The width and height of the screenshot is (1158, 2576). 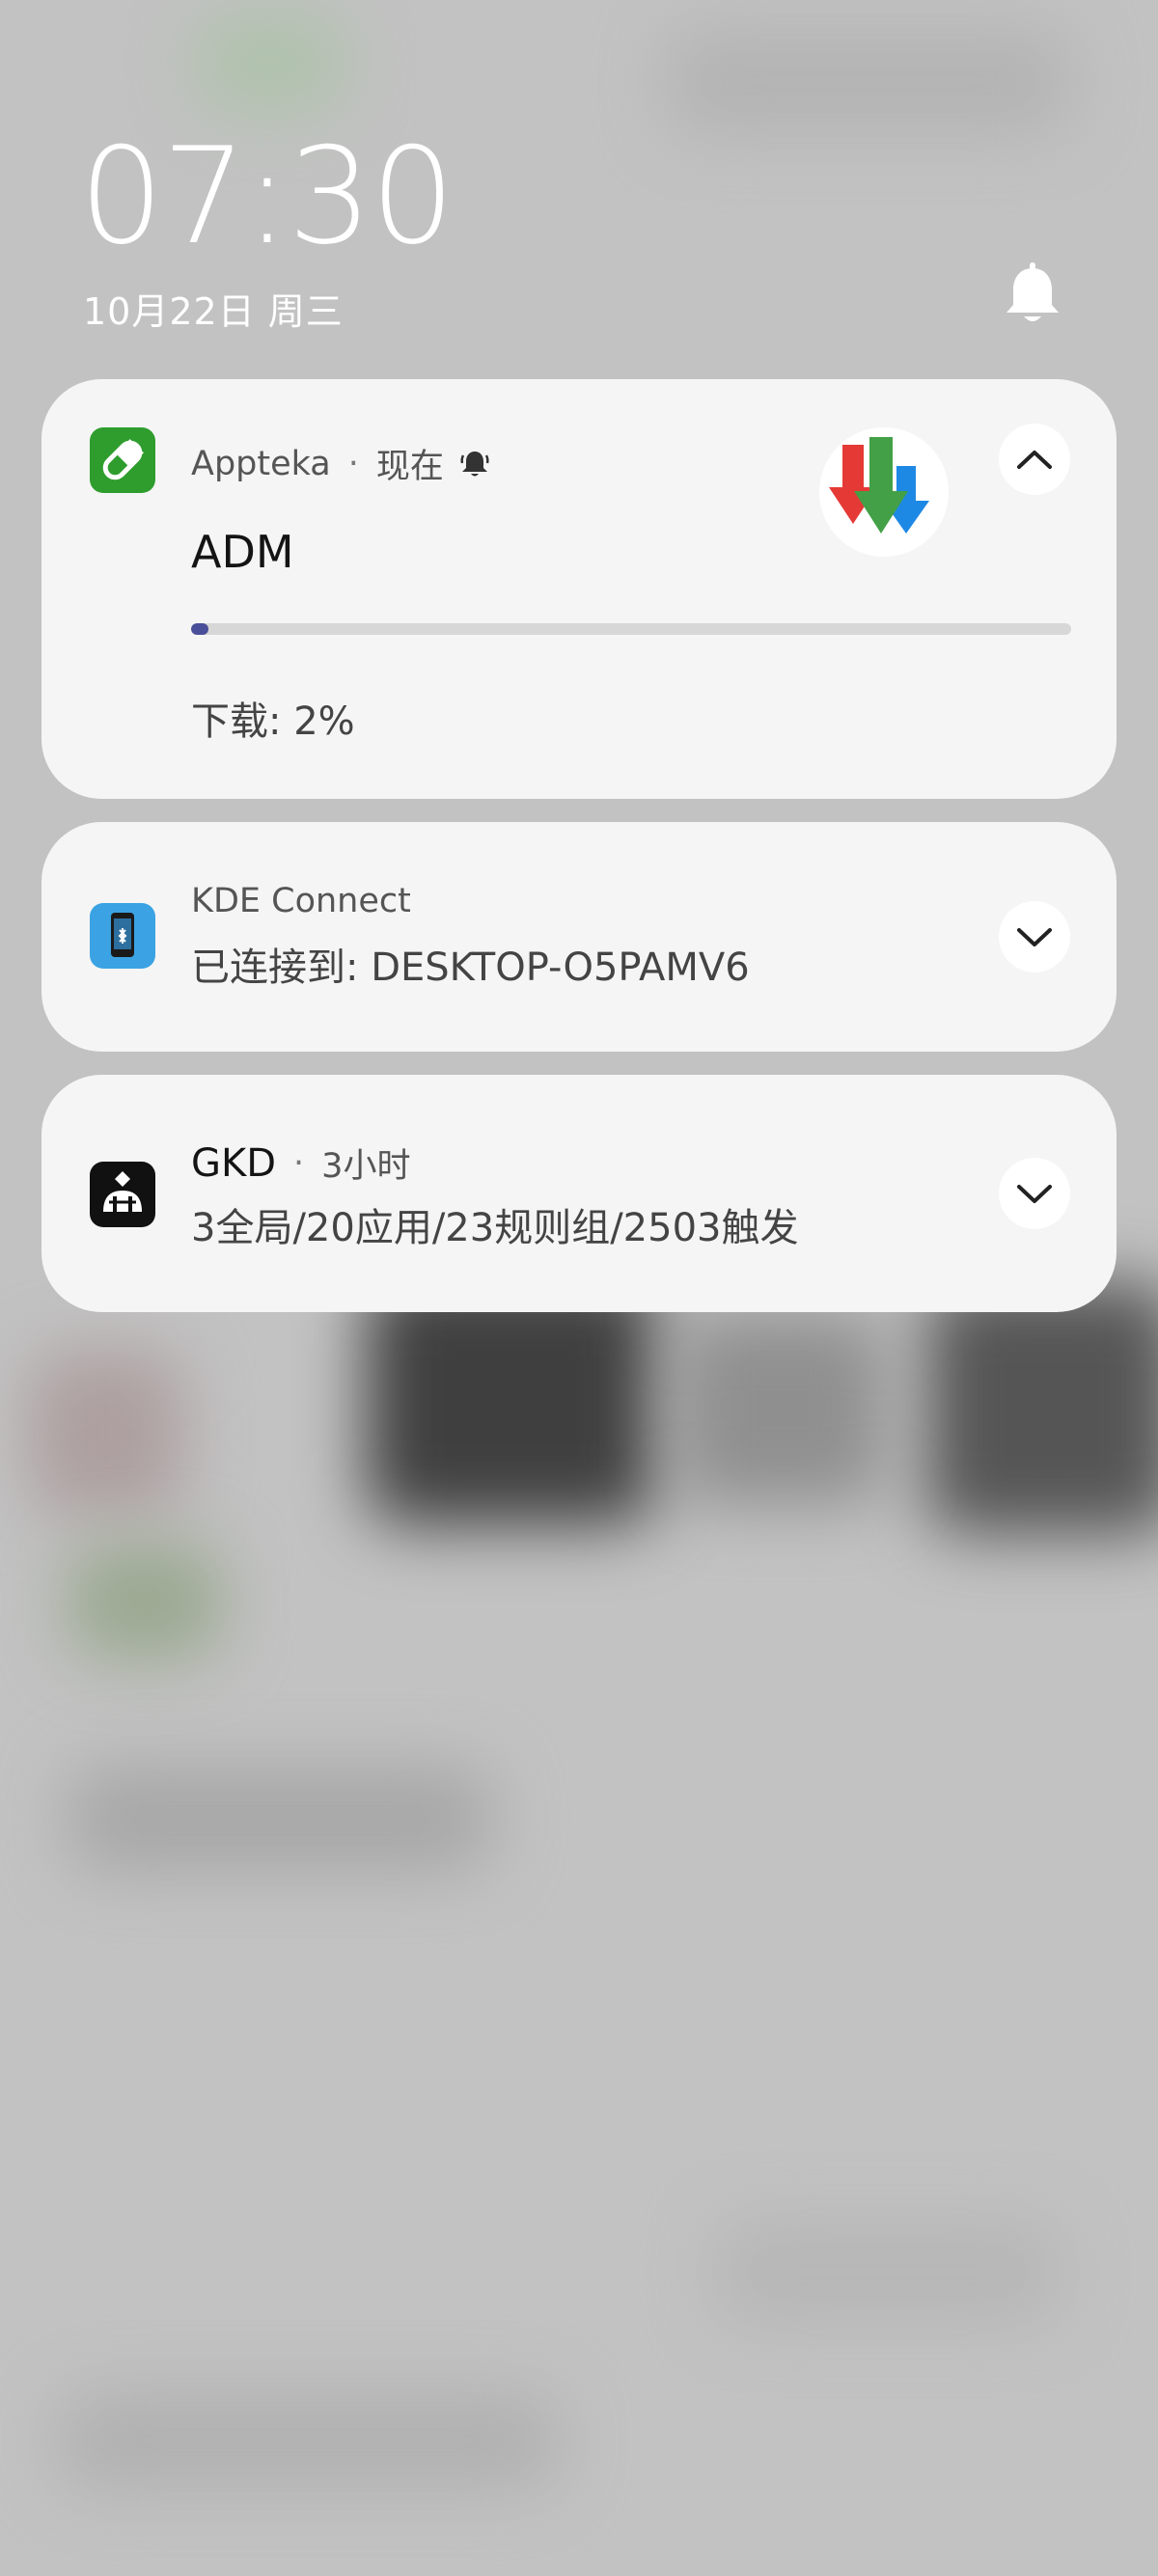 I want to click on chevron-up-icon, so click(x=1034, y=460).